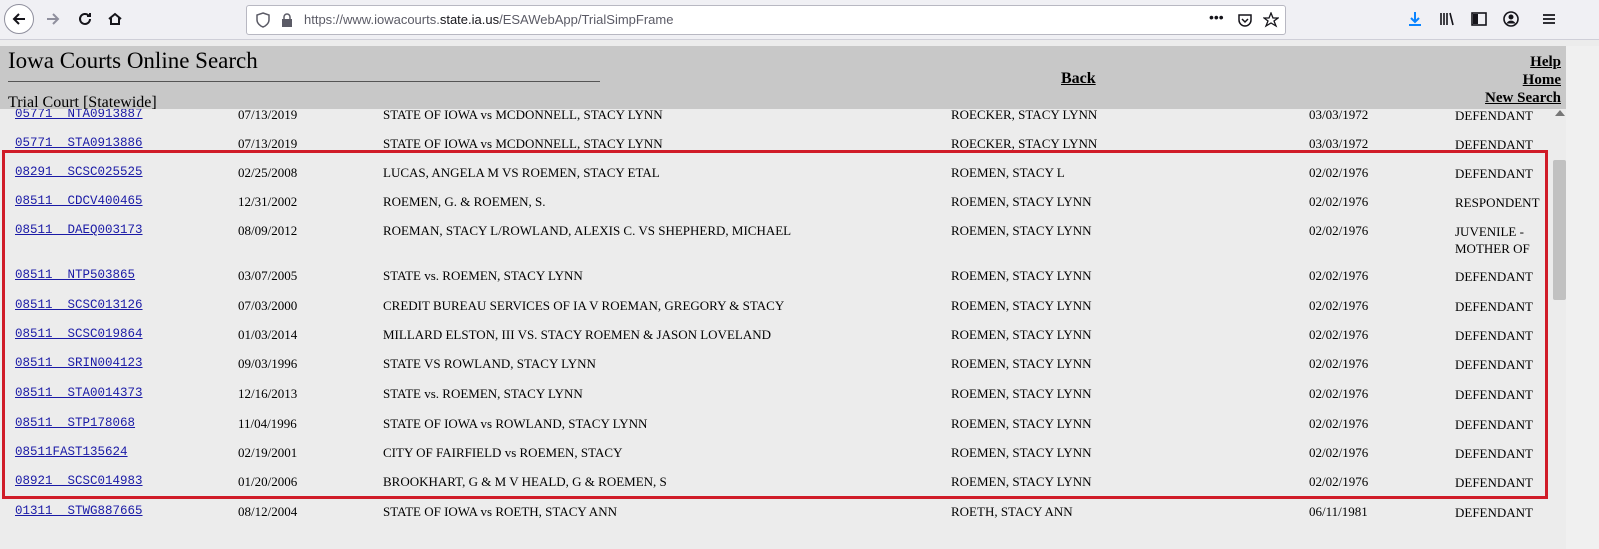  Describe the element at coordinates (1415, 21) in the screenshot. I see `downloads-icon` at that location.